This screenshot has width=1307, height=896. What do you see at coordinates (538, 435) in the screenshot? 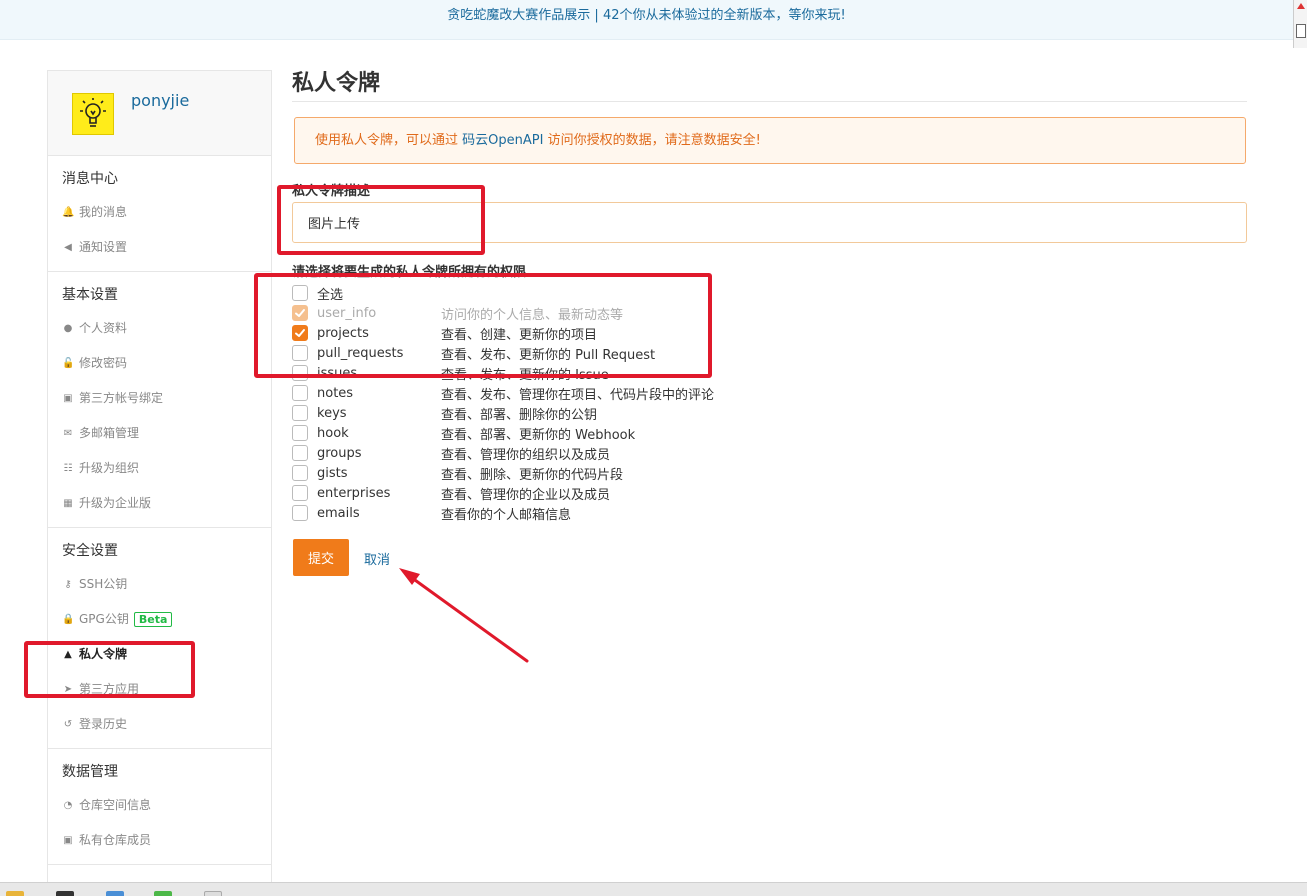
I see `permission-description: 查看、部署、更新你的 Webhook` at bounding box center [538, 435].